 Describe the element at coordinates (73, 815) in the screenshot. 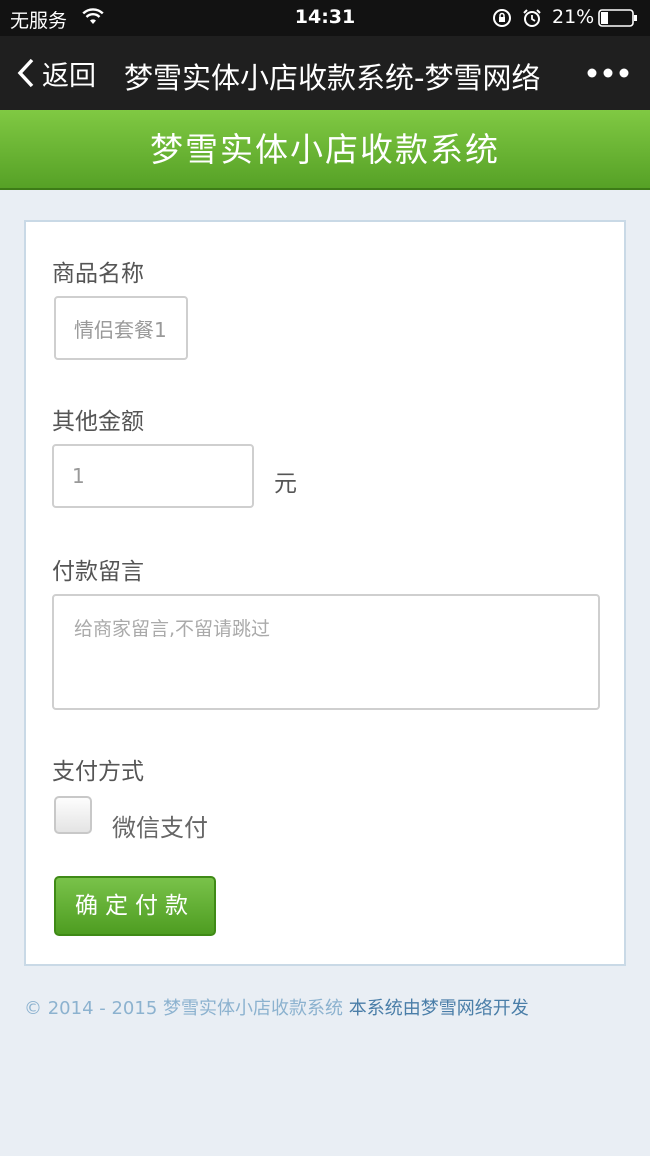

I see `wechat-pay-checkbox` at that location.